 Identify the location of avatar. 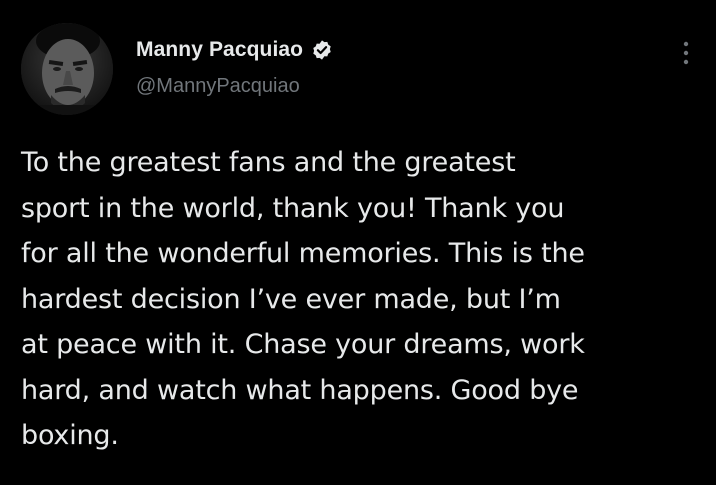
(67, 69).